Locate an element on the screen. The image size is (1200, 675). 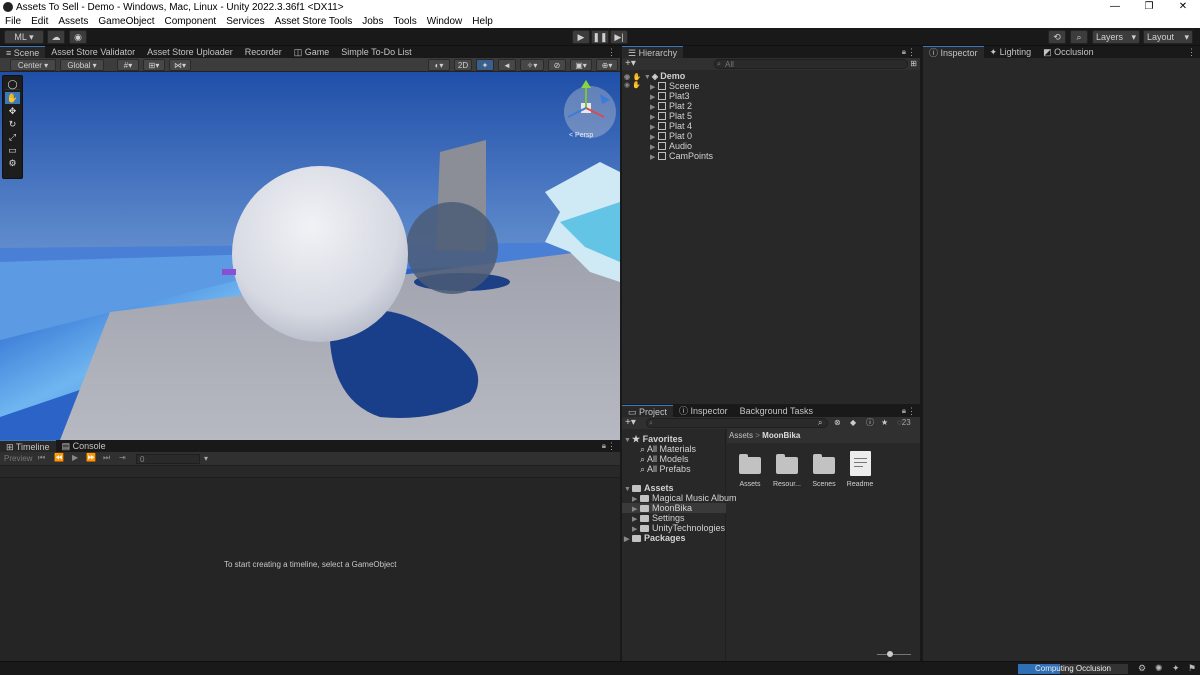
layers-dropdown: Layers ▾ is located at coordinates (1116, 37).